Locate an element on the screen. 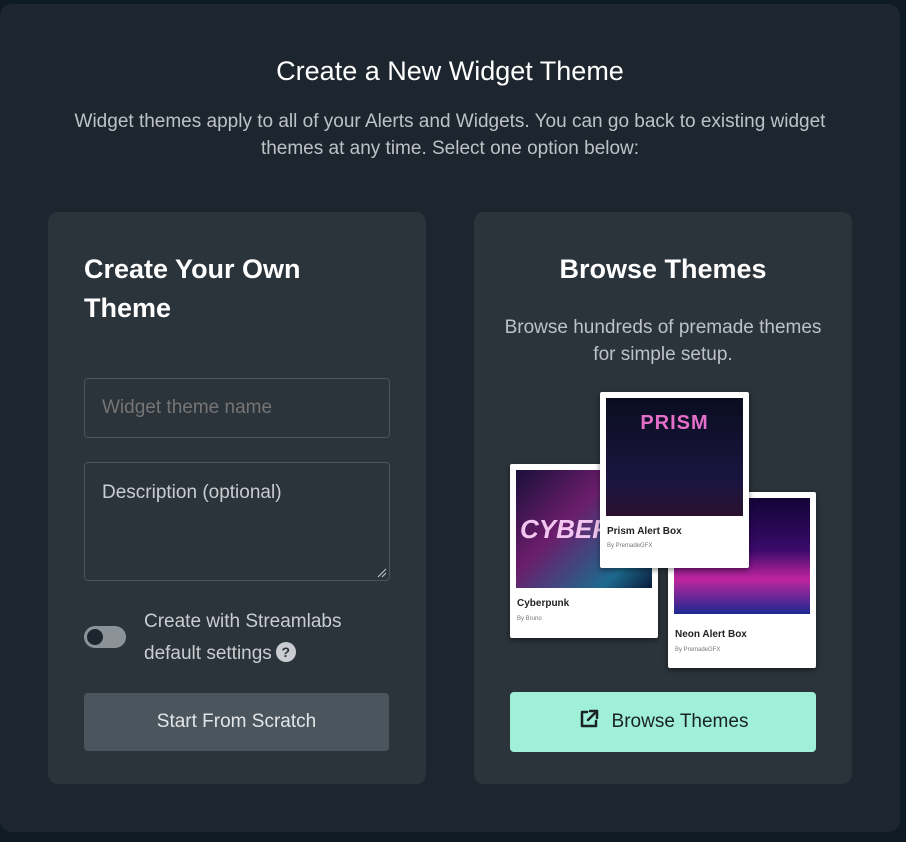 This screenshot has height=842, width=906. prism-art-text: PRISM is located at coordinates (674, 423).